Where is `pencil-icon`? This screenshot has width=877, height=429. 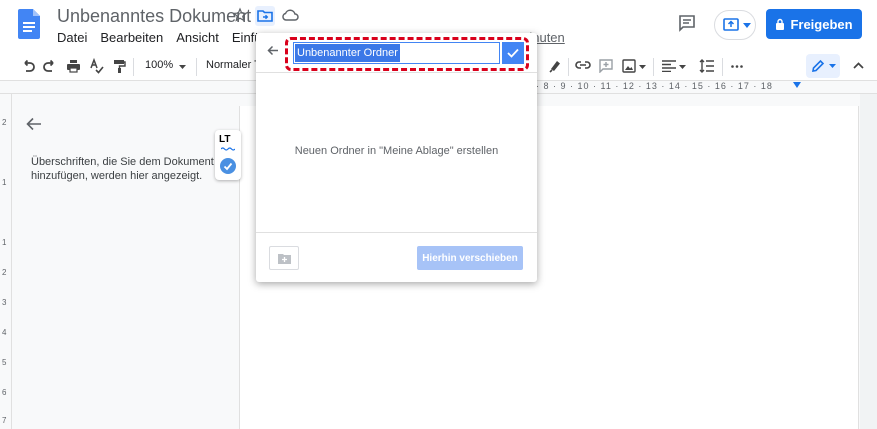
pencil-icon is located at coordinates (818, 66).